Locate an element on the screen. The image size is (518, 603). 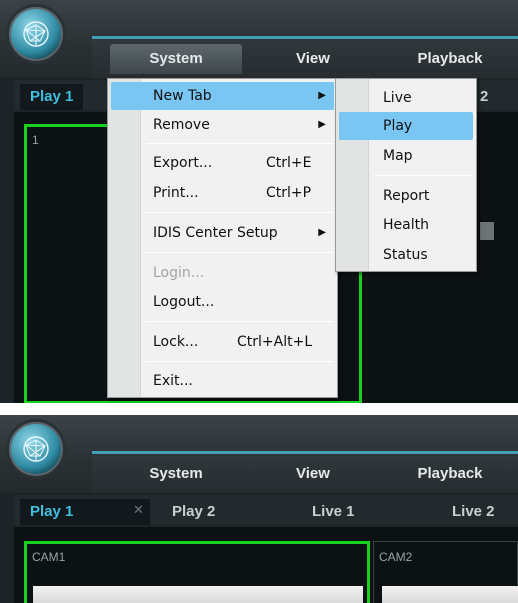
submenu-item-health: Health is located at coordinates (406, 225).